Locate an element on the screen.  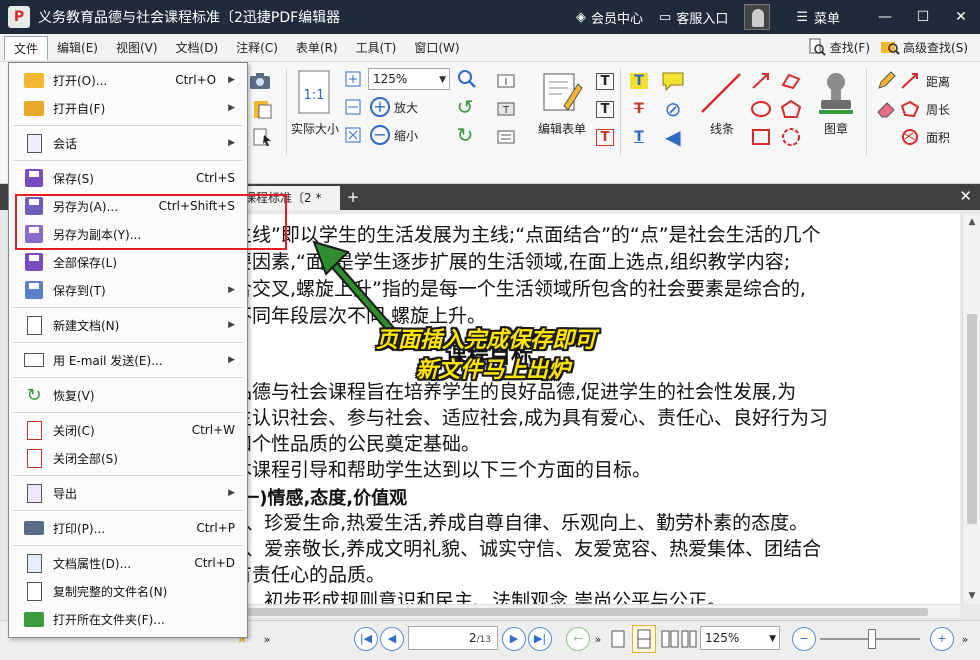
file-menu-save-all: 全部保存(L) is located at coordinates (128, 262).